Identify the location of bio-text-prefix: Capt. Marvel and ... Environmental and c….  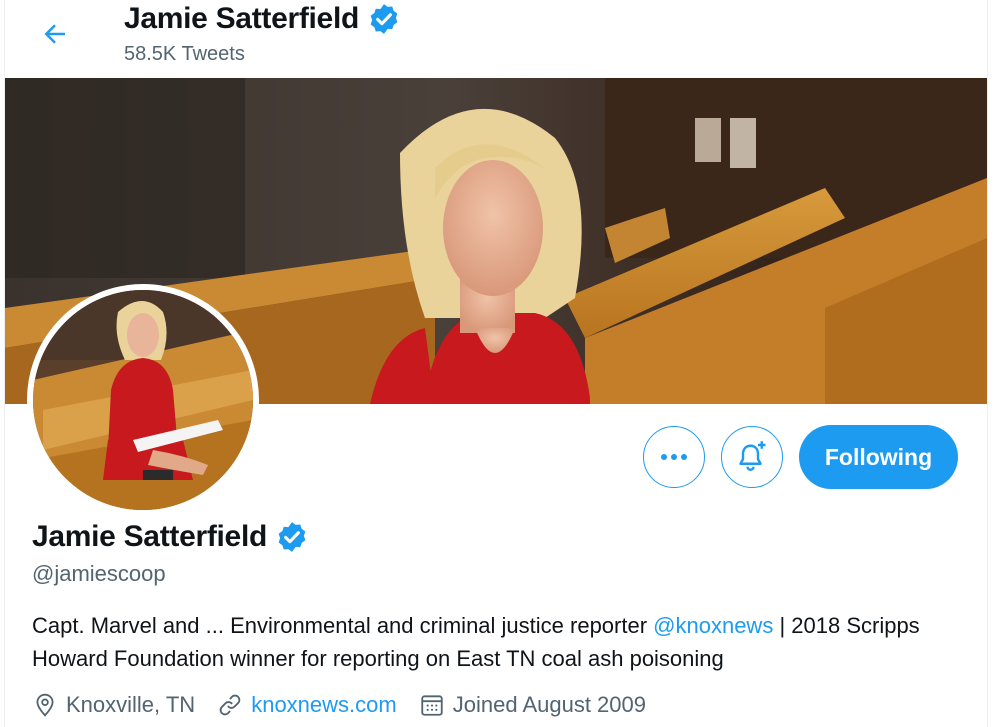
(343, 625).